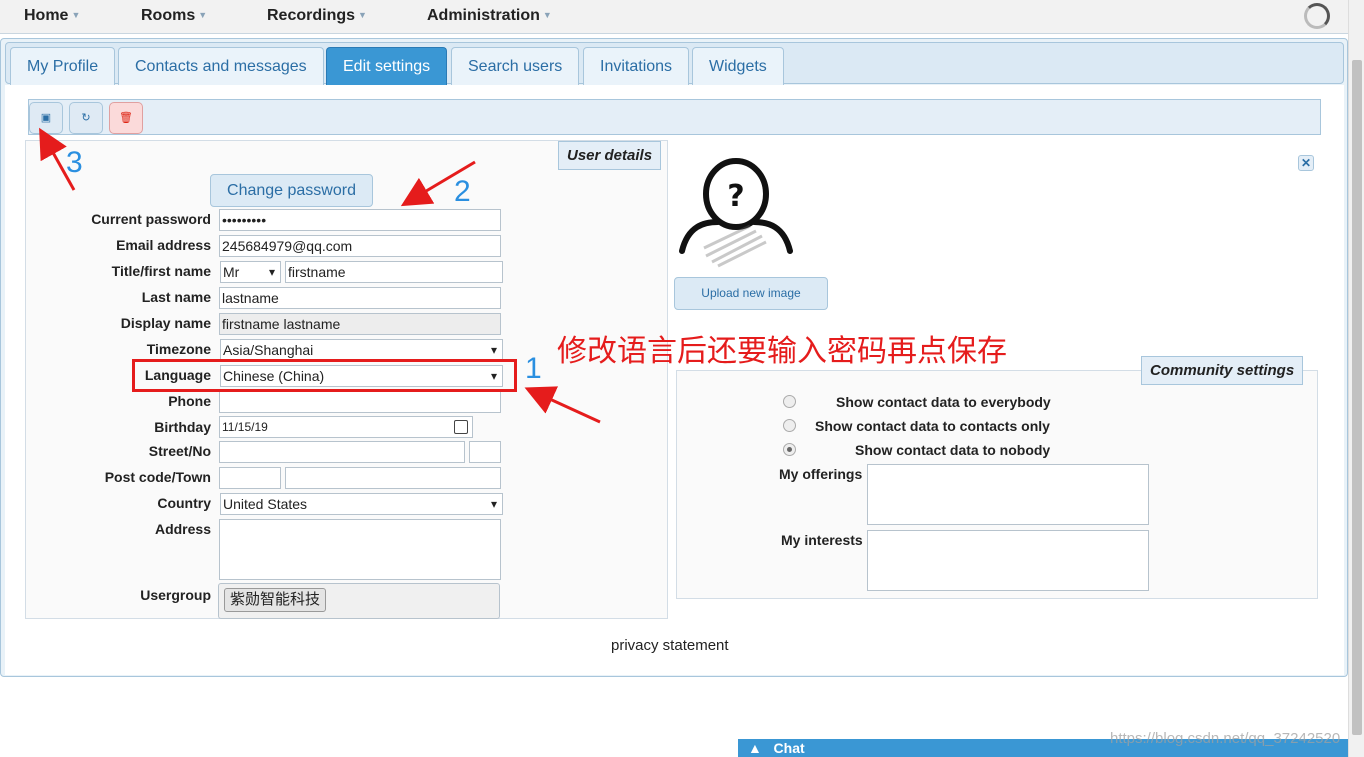 This screenshot has height=757, width=1364. I want to click on email-label: Email address, so click(163, 245).